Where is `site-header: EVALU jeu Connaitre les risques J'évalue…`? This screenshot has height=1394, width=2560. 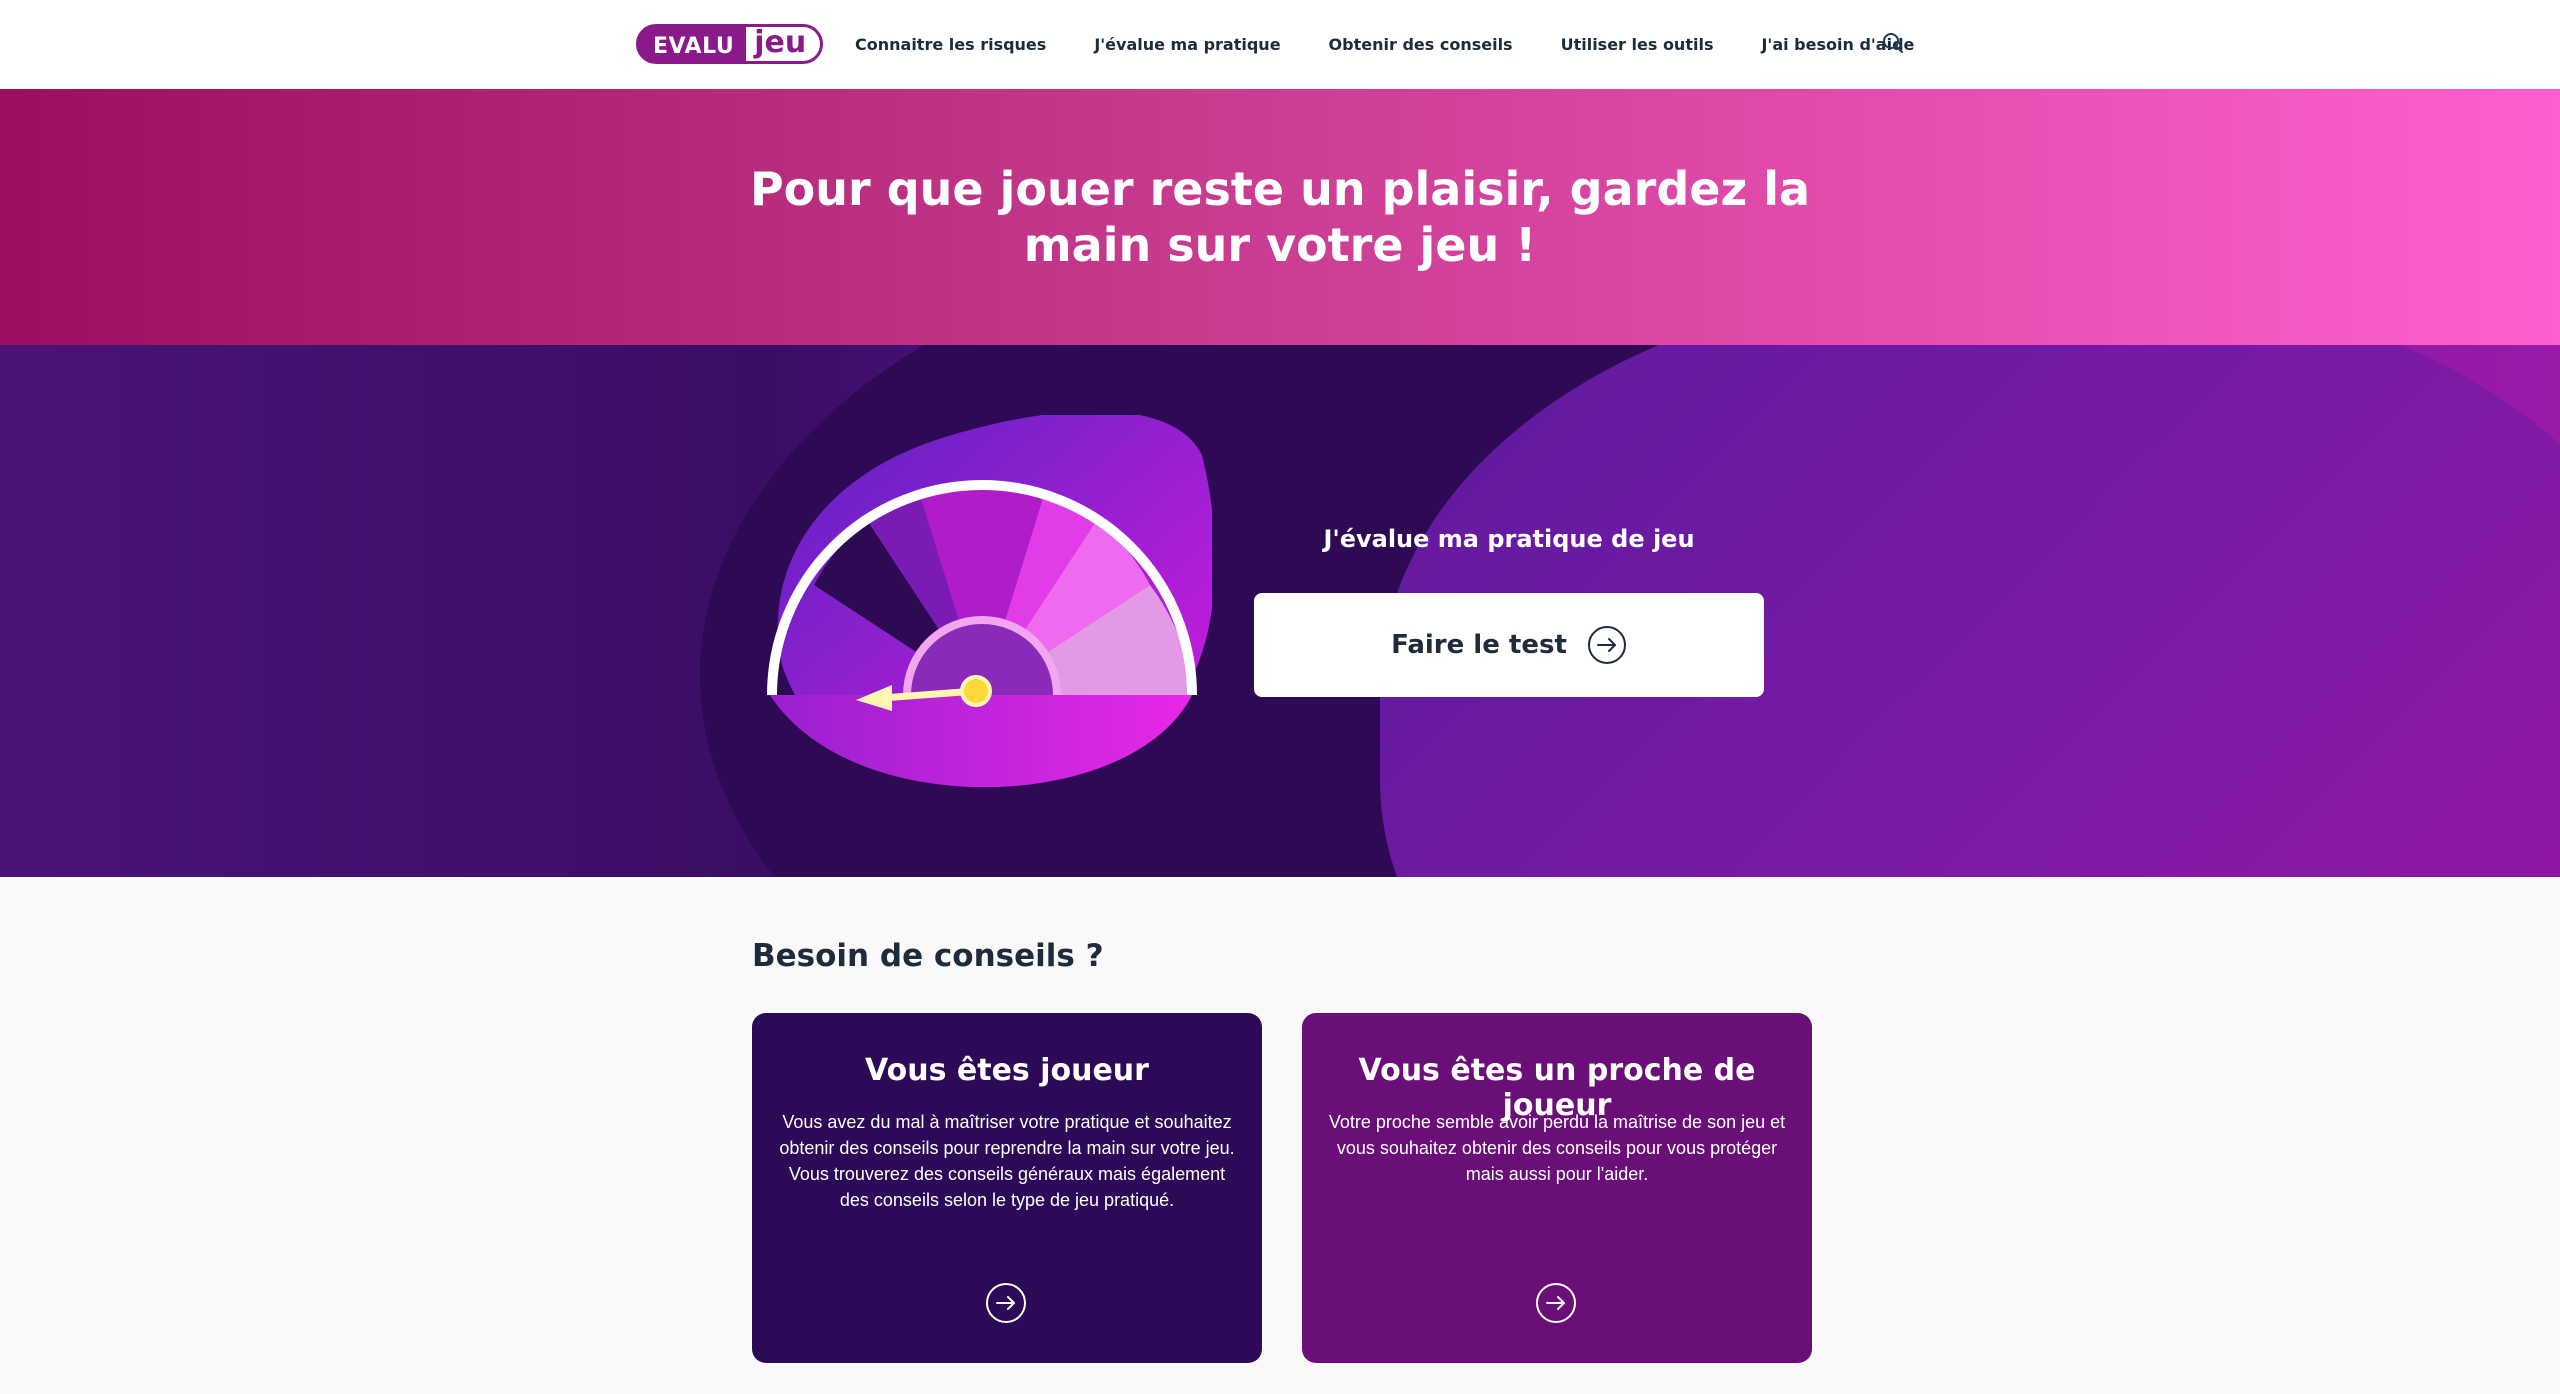
site-header: EVALU jeu Connaitre les risques J'évalue… is located at coordinates (1280, 44).